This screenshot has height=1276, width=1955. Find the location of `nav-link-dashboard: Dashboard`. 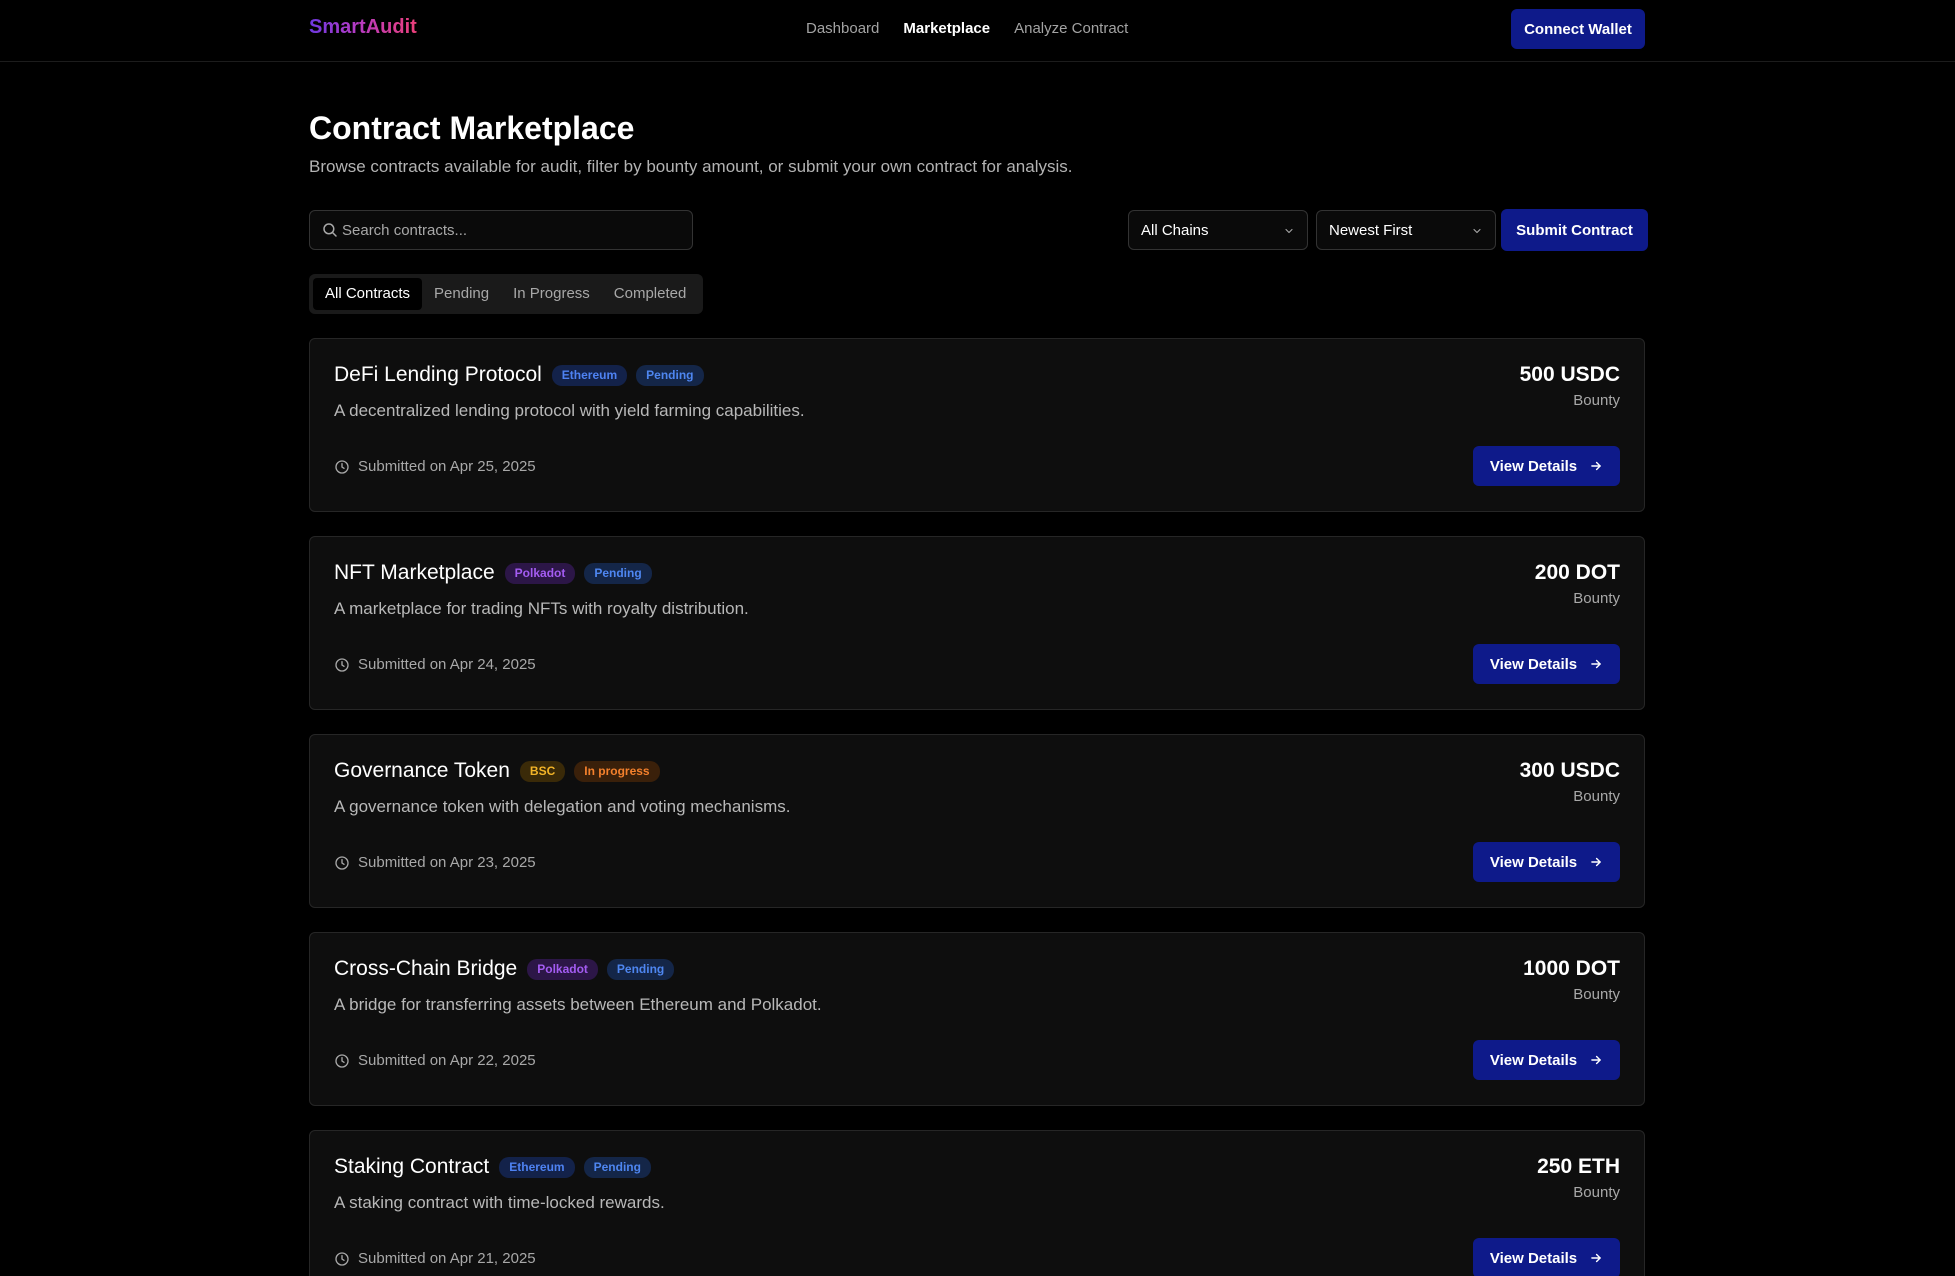

nav-link-dashboard: Dashboard is located at coordinates (842, 28).